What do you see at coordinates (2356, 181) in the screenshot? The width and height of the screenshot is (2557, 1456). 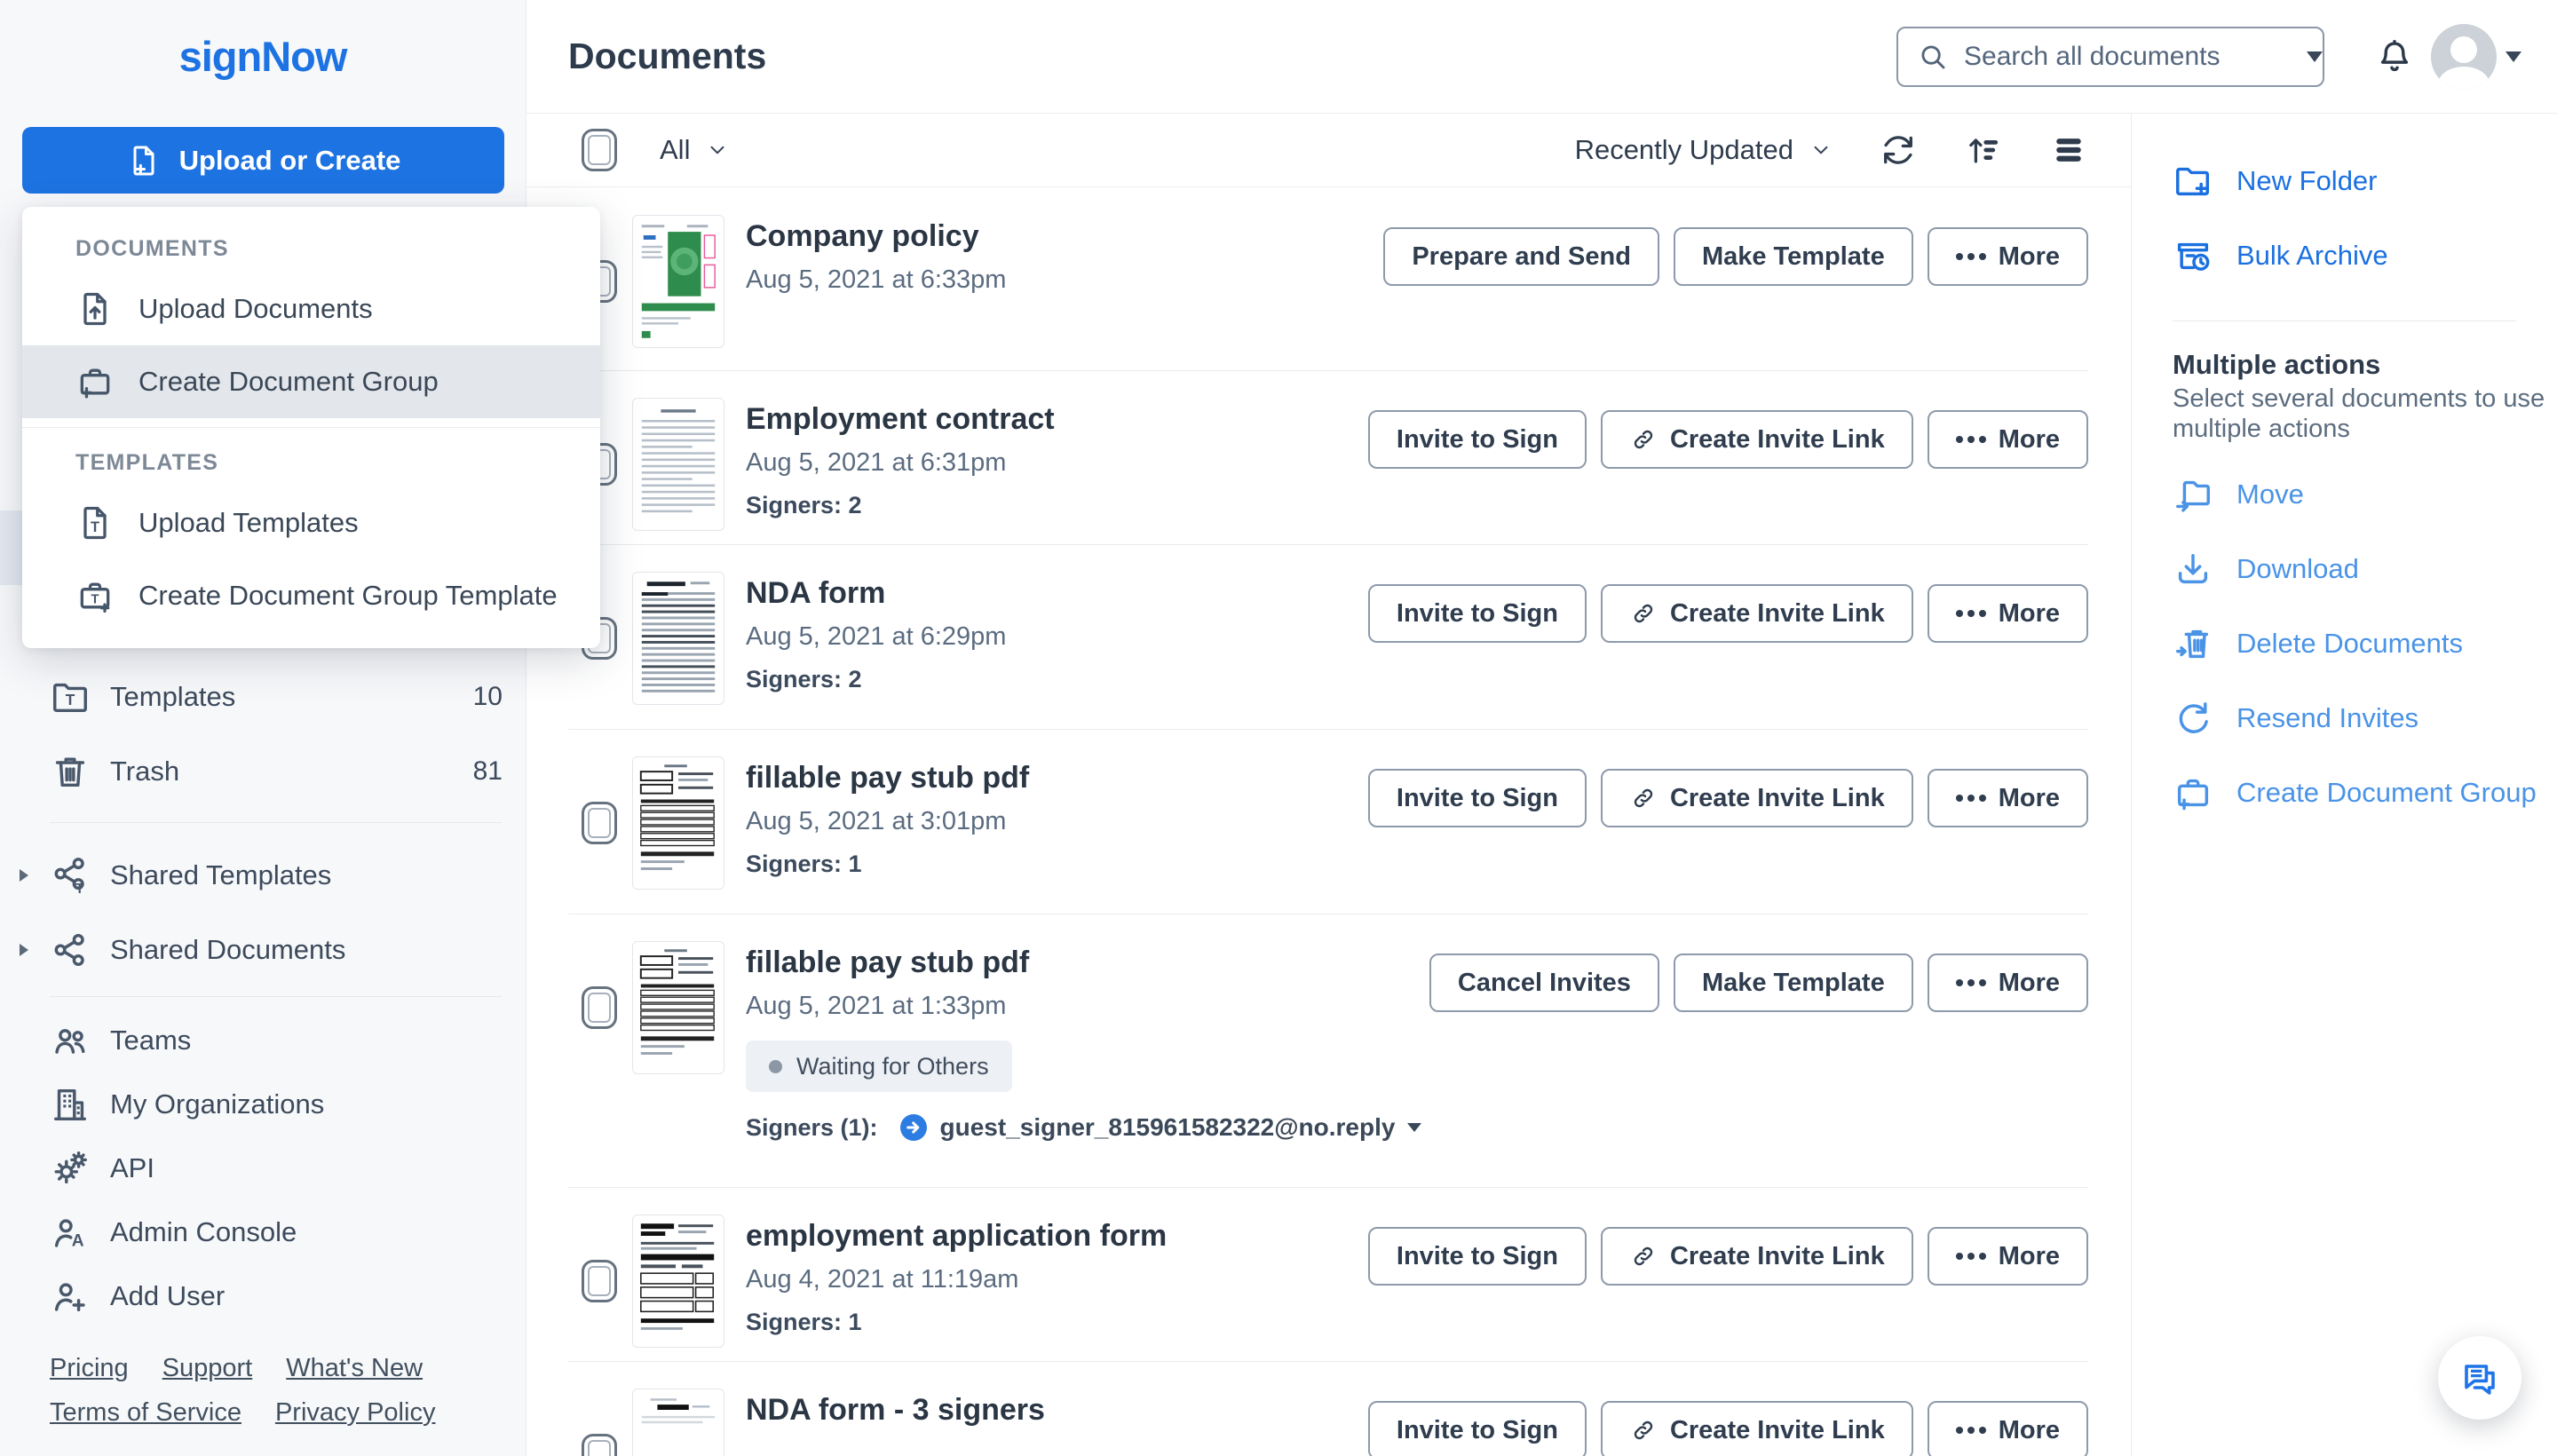 I see `panel-action-new-folder: New Folder` at bounding box center [2356, 181].